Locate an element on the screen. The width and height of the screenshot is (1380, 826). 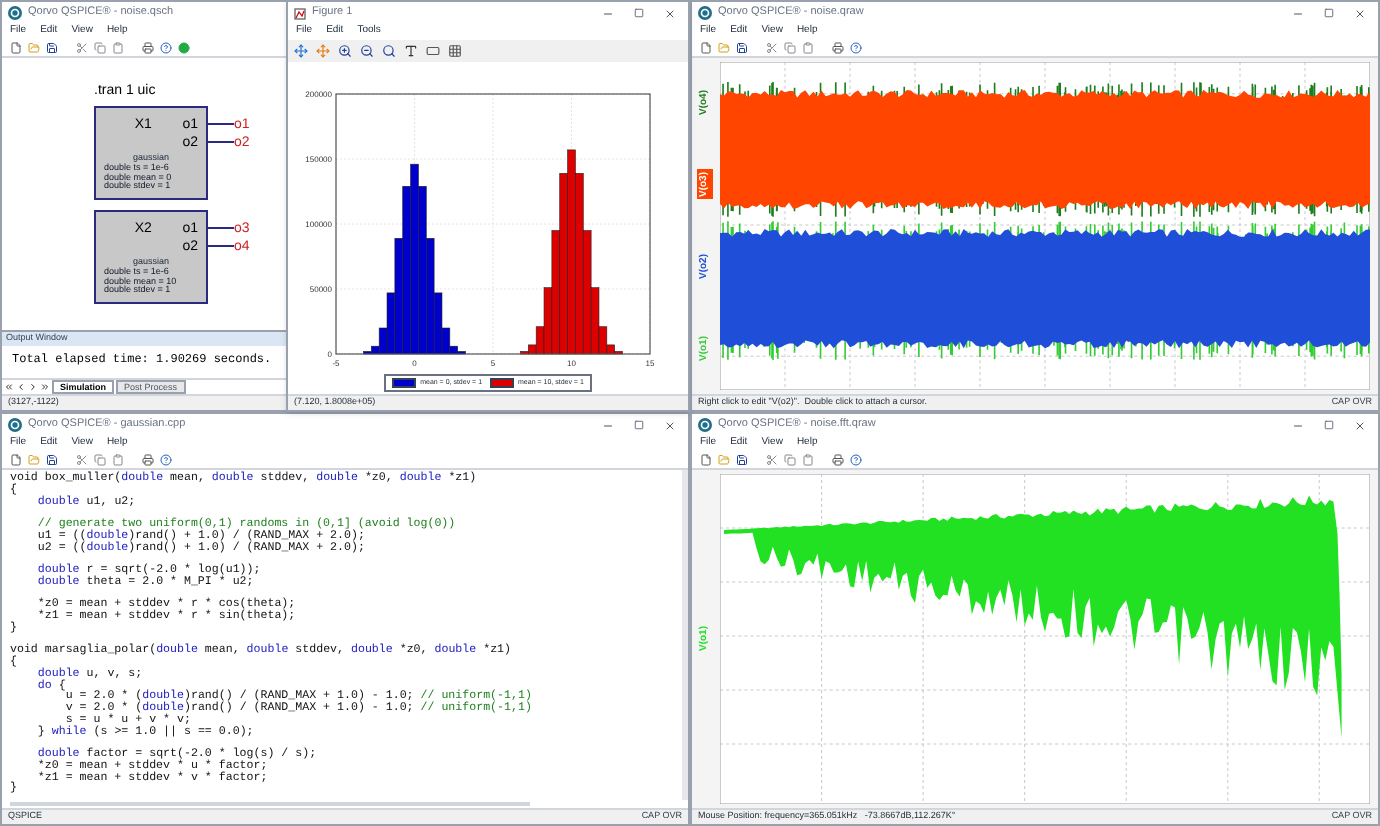
next-tab-icon is located at coordinates (33, 387).